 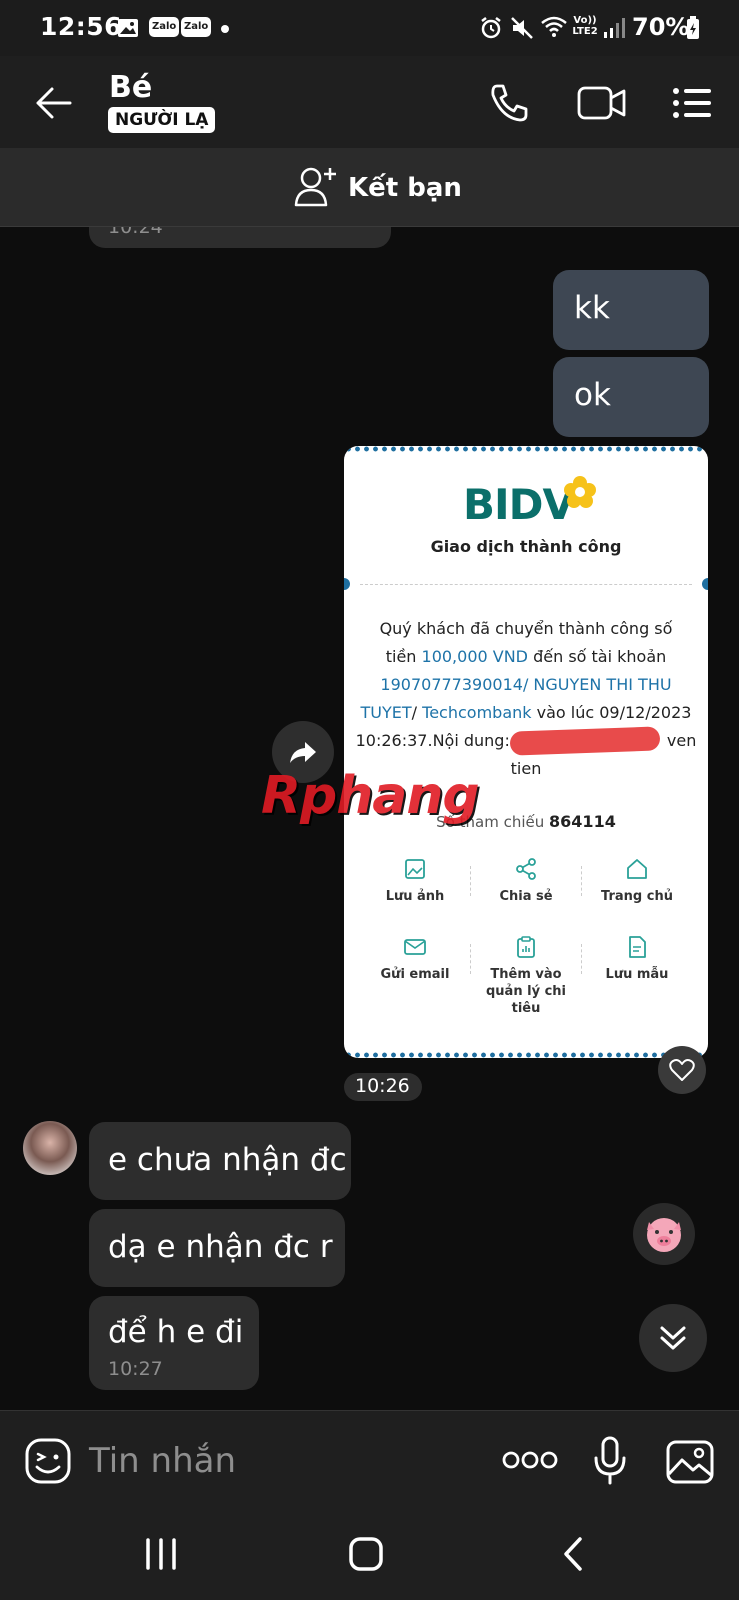 What do you see at coordinates (526, 991) in the screenshot?
I see `action-add-to-expenses: Thêm vào quản lý chi tiêu` at bounding box center [526, 991].